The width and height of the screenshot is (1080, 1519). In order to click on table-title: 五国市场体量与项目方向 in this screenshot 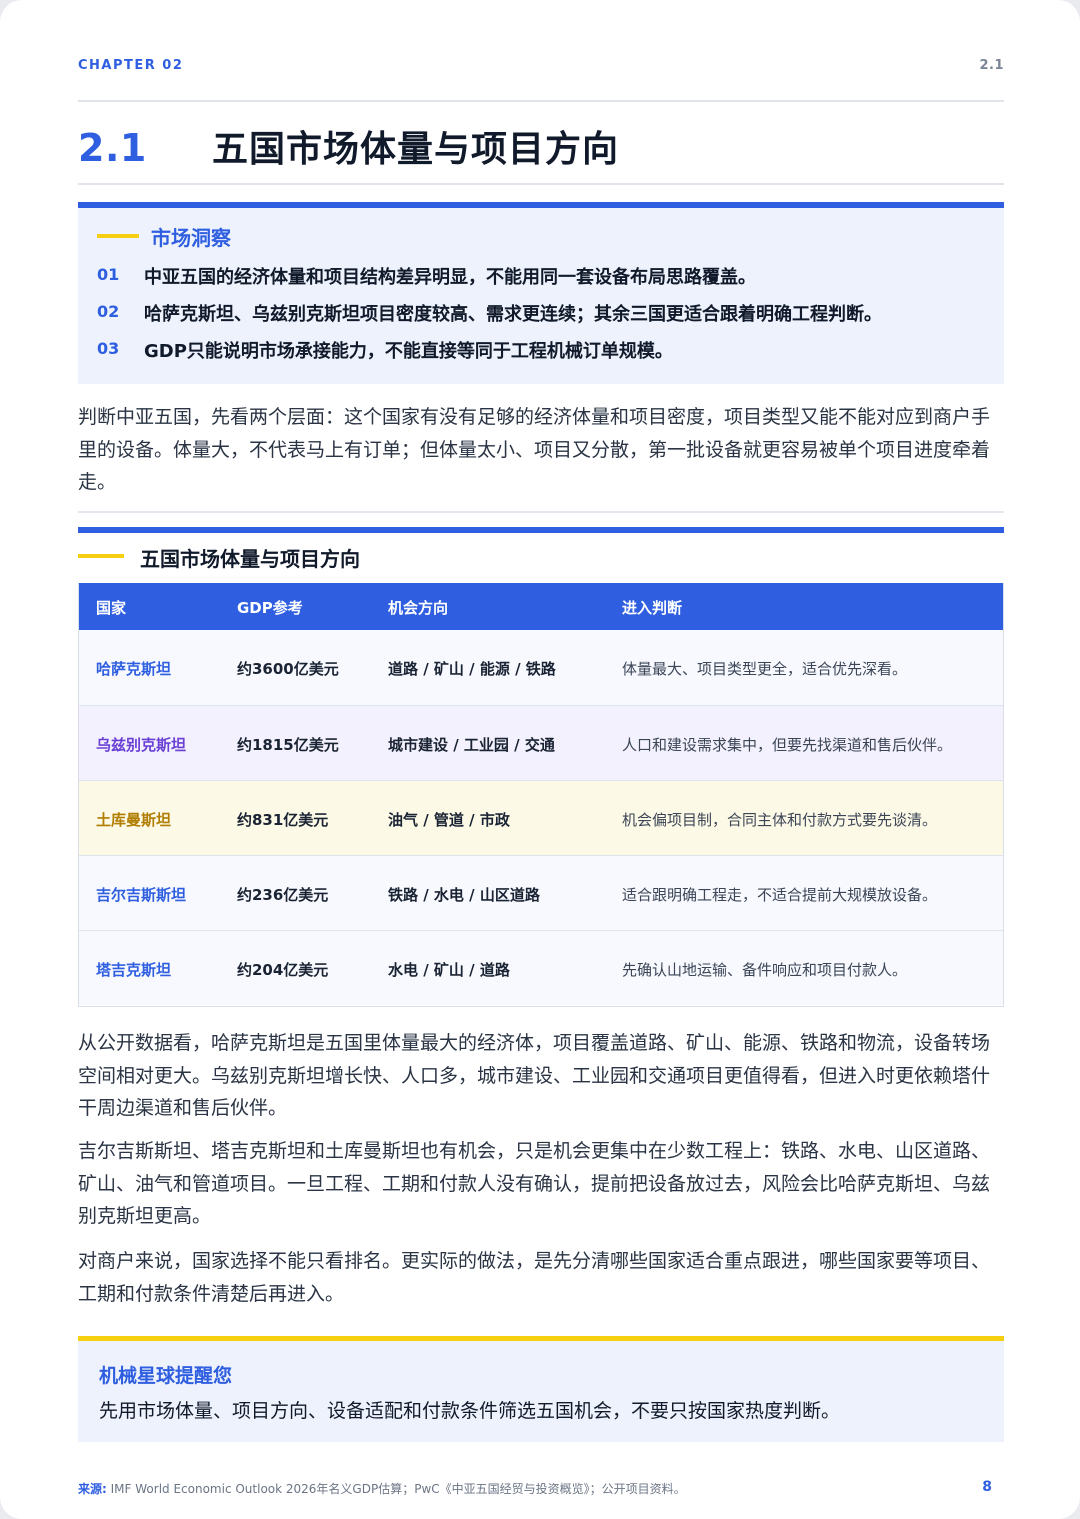, I will do `click(250, 559)`.